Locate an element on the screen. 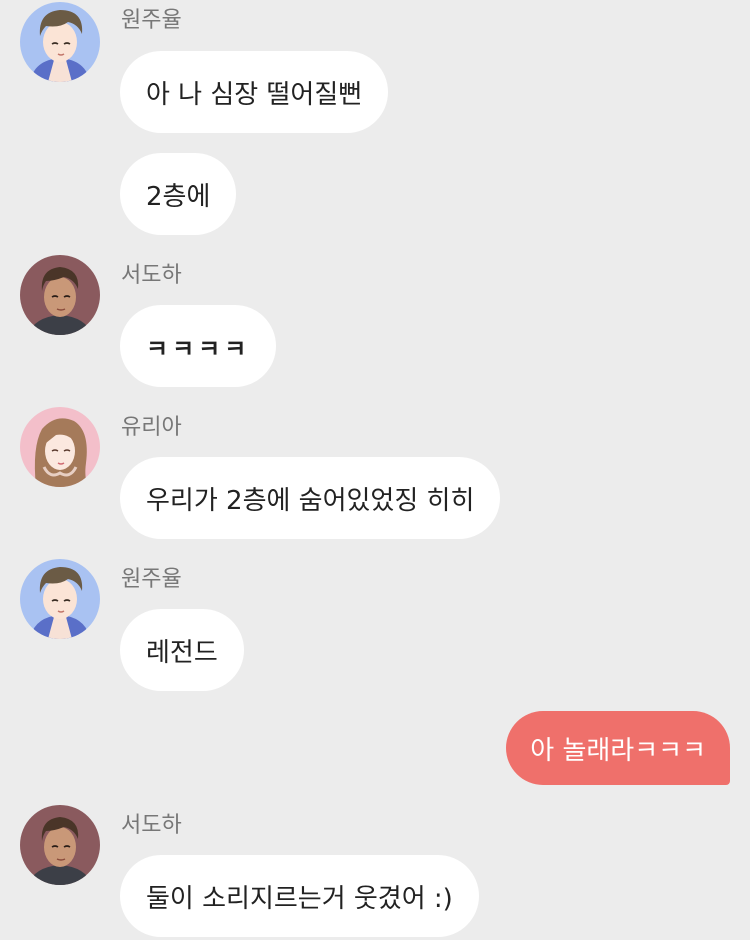  avatar-girl-pink is located at coordinates (60, 447).